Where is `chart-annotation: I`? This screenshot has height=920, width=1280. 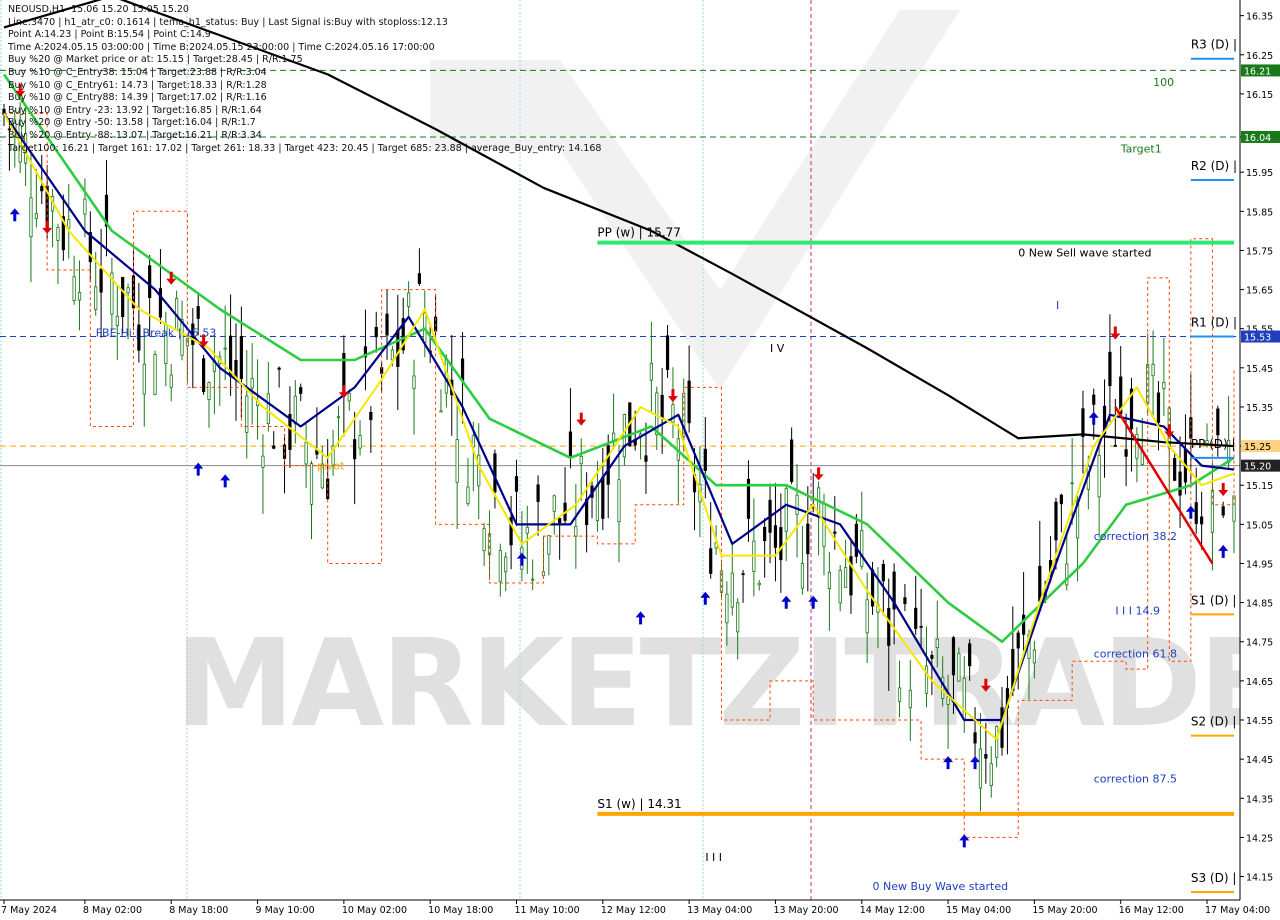 chart-annotation: I is located at coordinates (1057, 305).